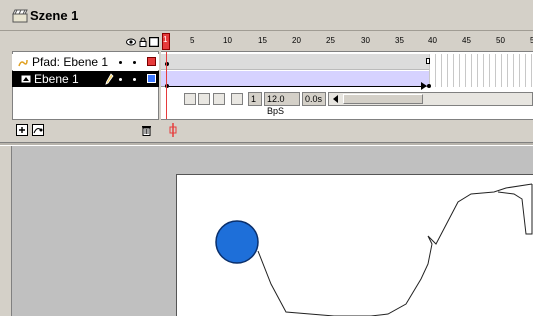 Image resolution: width=533 pixels, height=316 pixels. Describe the element at coordinates (383, 99) in the screenshot. I see `scrollbar-thumb` at that location.